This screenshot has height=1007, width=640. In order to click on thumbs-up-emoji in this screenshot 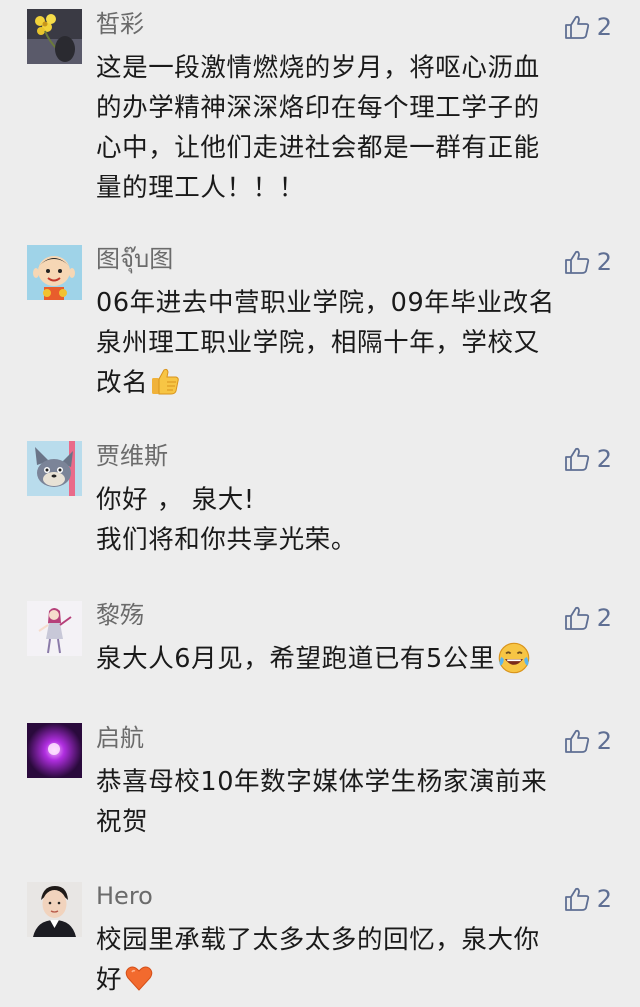, I will do `click(165, 381)`.